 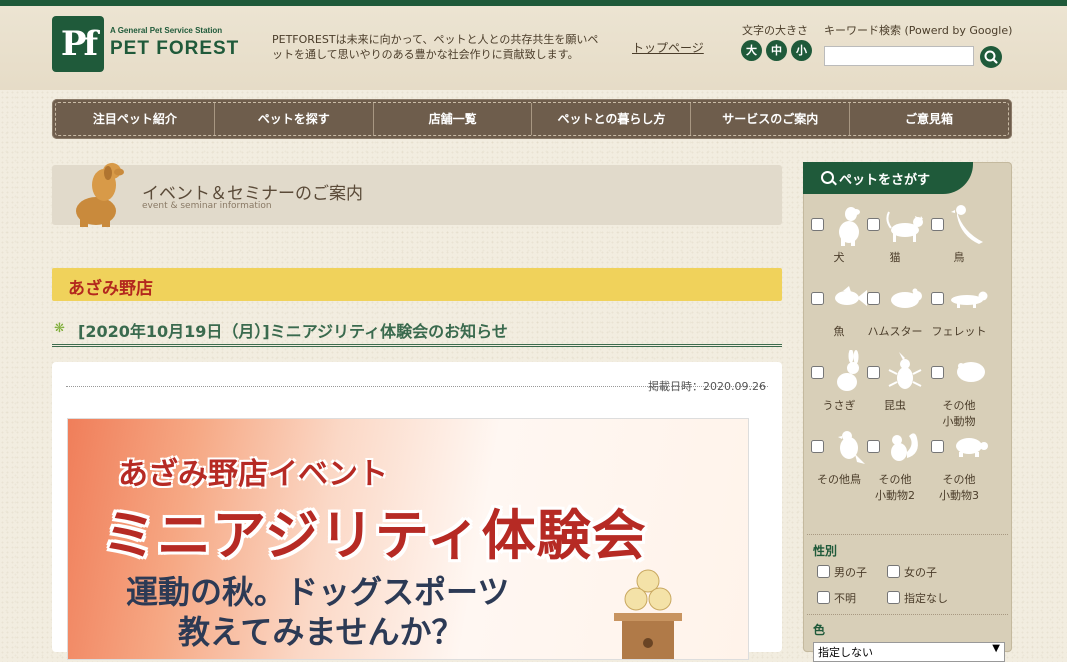 I want to click on font-size-small-button: 小, so click(x=801, y=50).